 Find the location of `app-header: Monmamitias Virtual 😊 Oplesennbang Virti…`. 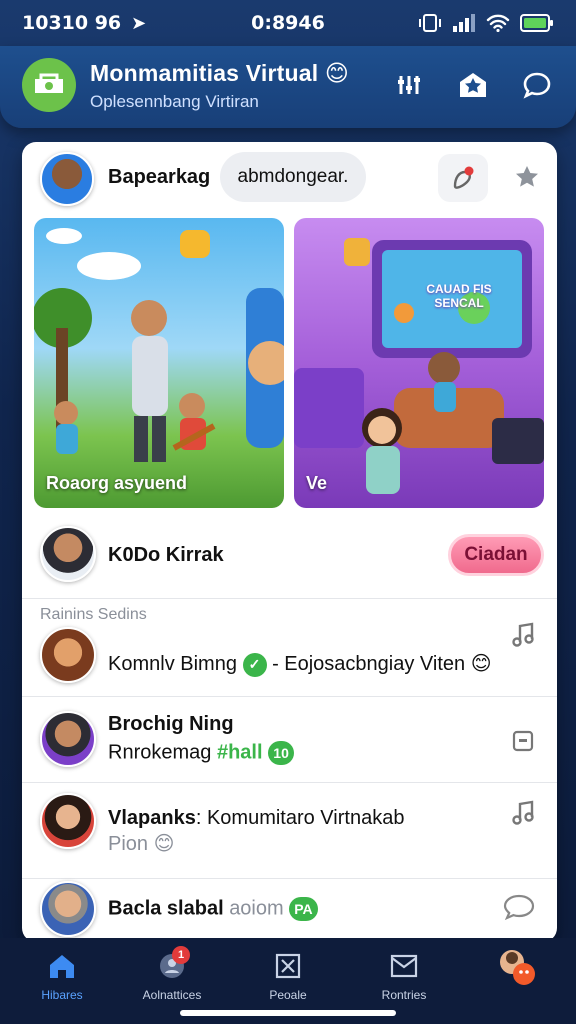

app-header: Monmamitias Virtual 😊 Oplesennbang Virti… is located at coordinates (288, 87).